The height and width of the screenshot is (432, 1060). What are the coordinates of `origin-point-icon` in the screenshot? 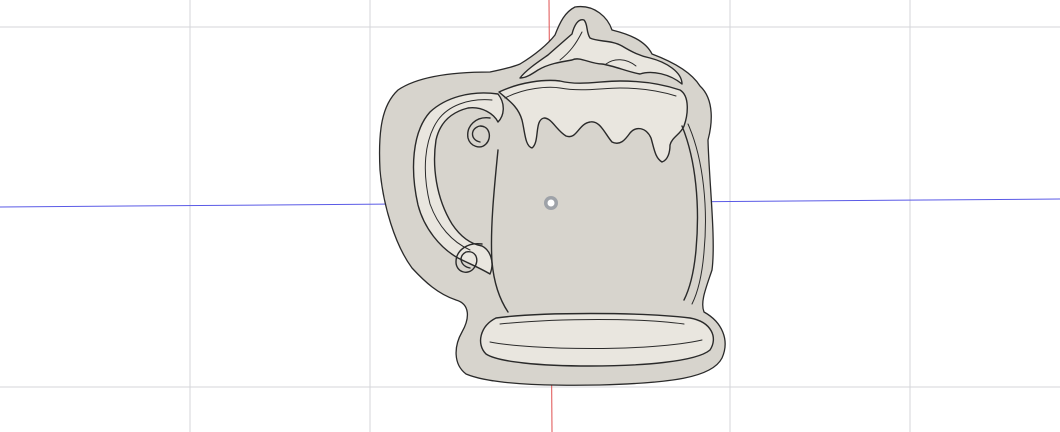 It's located at (551, 203).